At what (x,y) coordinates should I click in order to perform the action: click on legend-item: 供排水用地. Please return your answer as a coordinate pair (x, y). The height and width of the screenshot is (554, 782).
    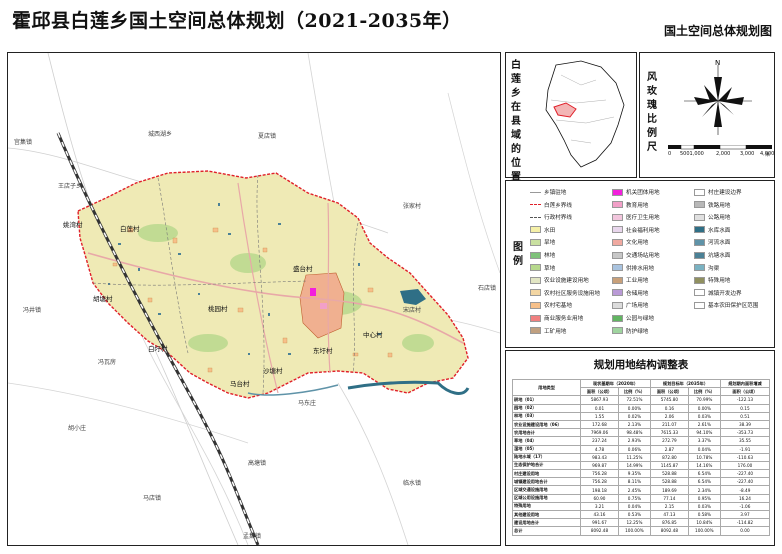
    Looking at the image, I should click on (633, 268).